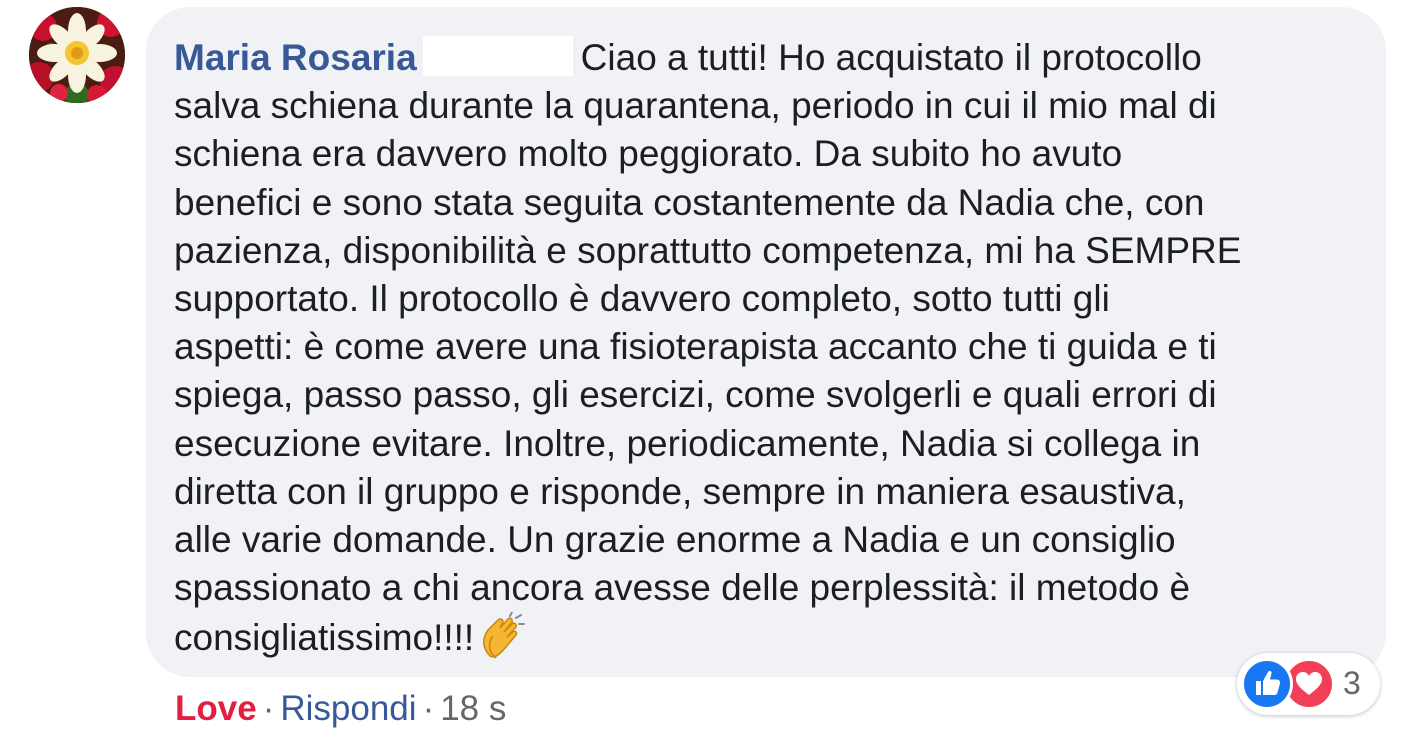 The height and width of the screenshot is (738, 1424). I want to click on comment-actions: Love · Rispondi · 18 s, so click(340, 709).